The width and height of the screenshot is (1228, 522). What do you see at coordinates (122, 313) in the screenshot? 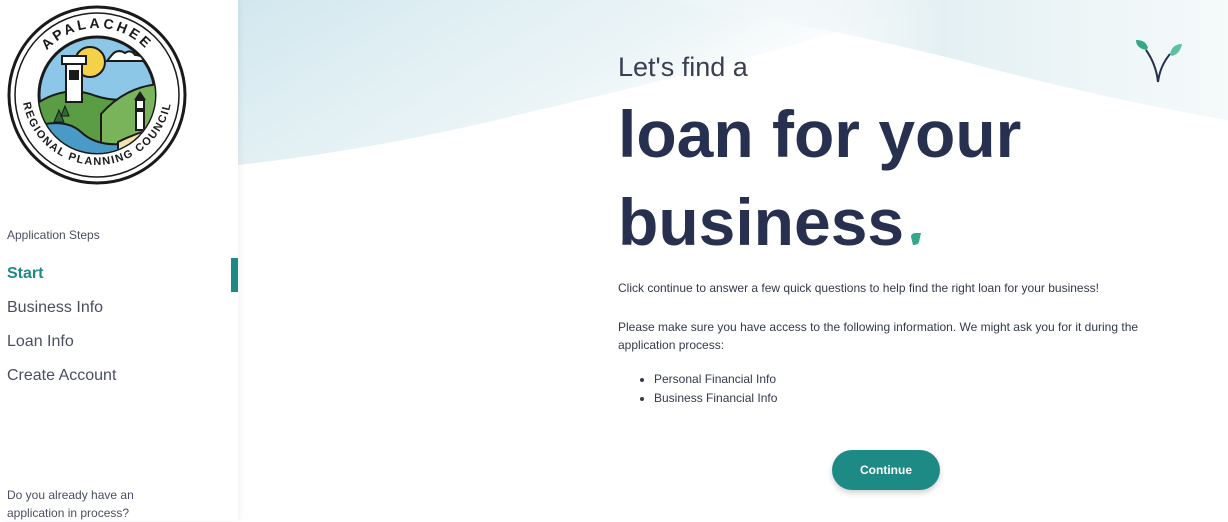
I see `step-business-info: Business Info` at bounding box center [122, 313].